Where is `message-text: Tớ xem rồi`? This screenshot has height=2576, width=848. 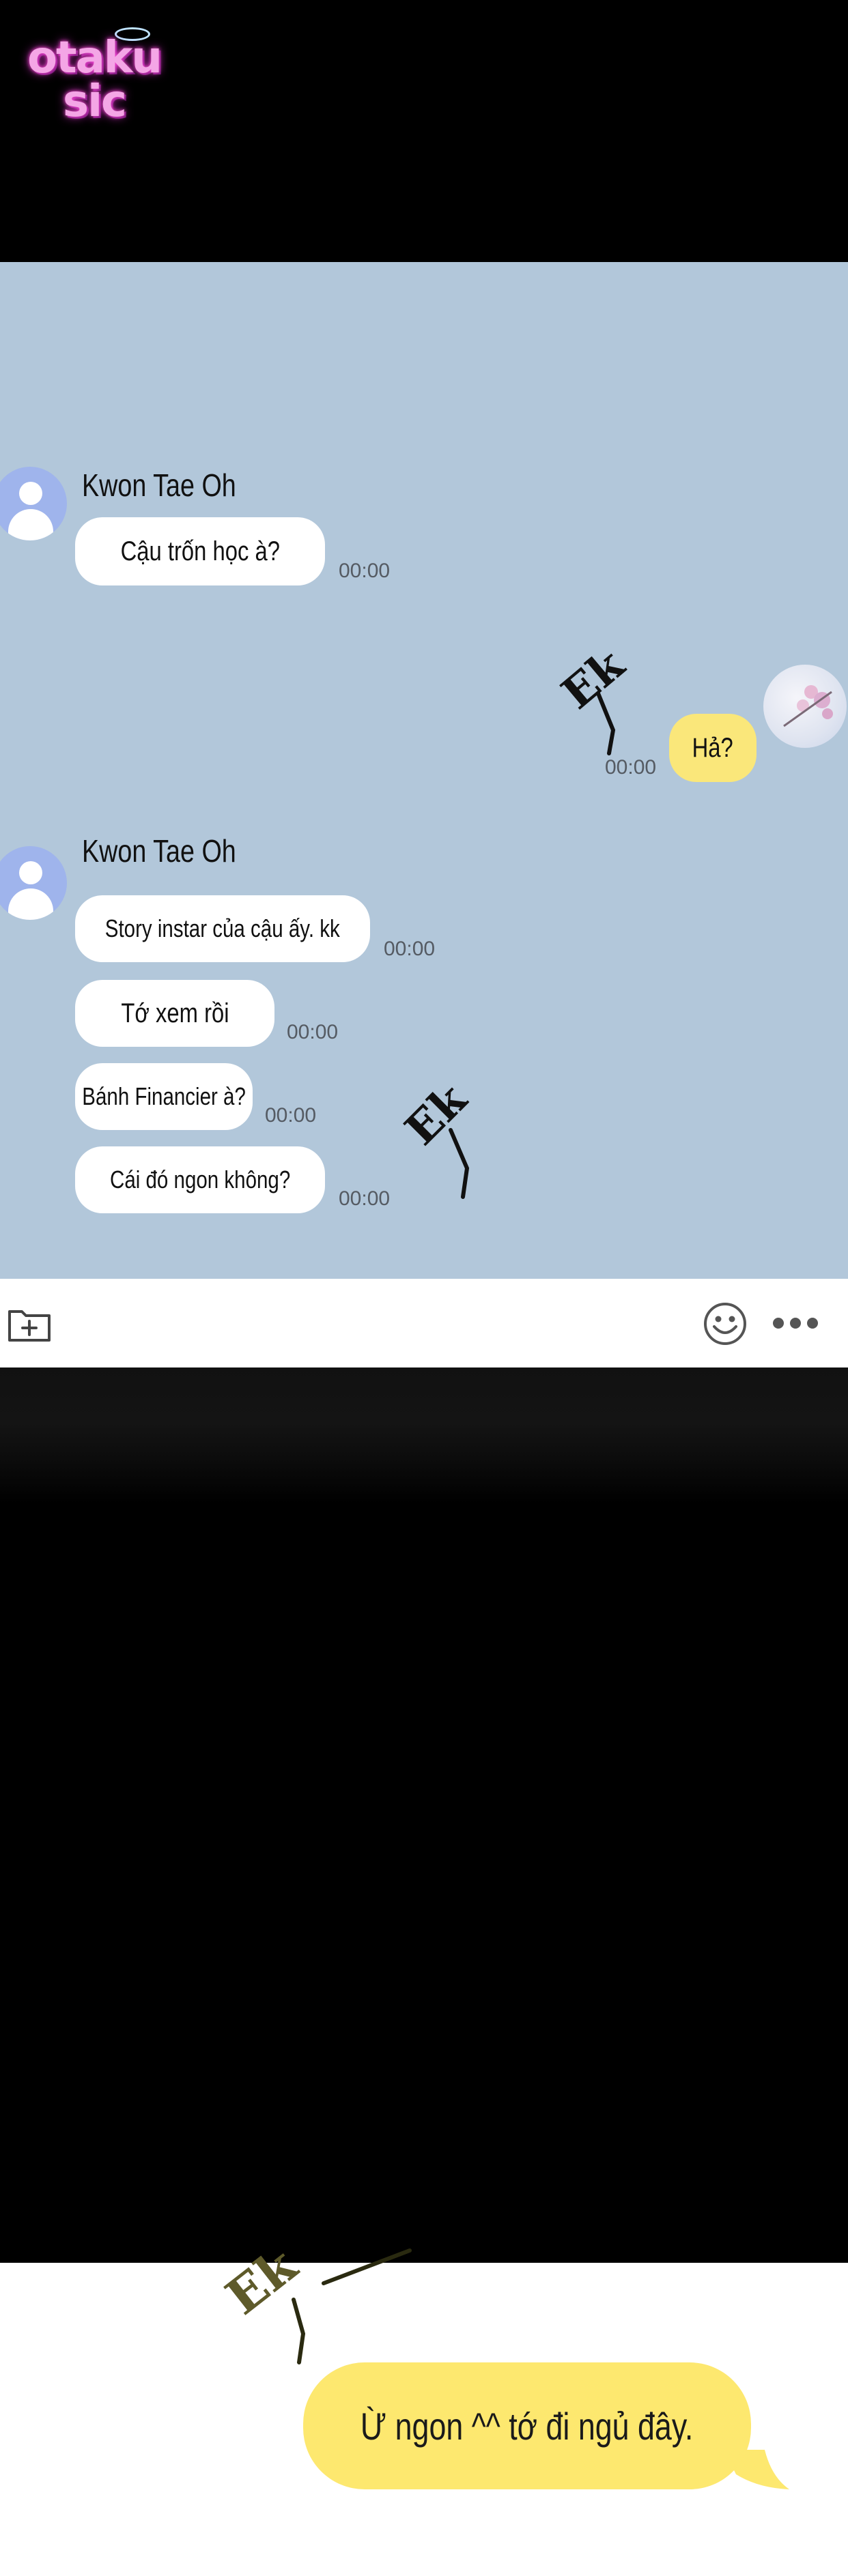 message-text: Tớ xem rồi is located at coordinates (174, 1013).